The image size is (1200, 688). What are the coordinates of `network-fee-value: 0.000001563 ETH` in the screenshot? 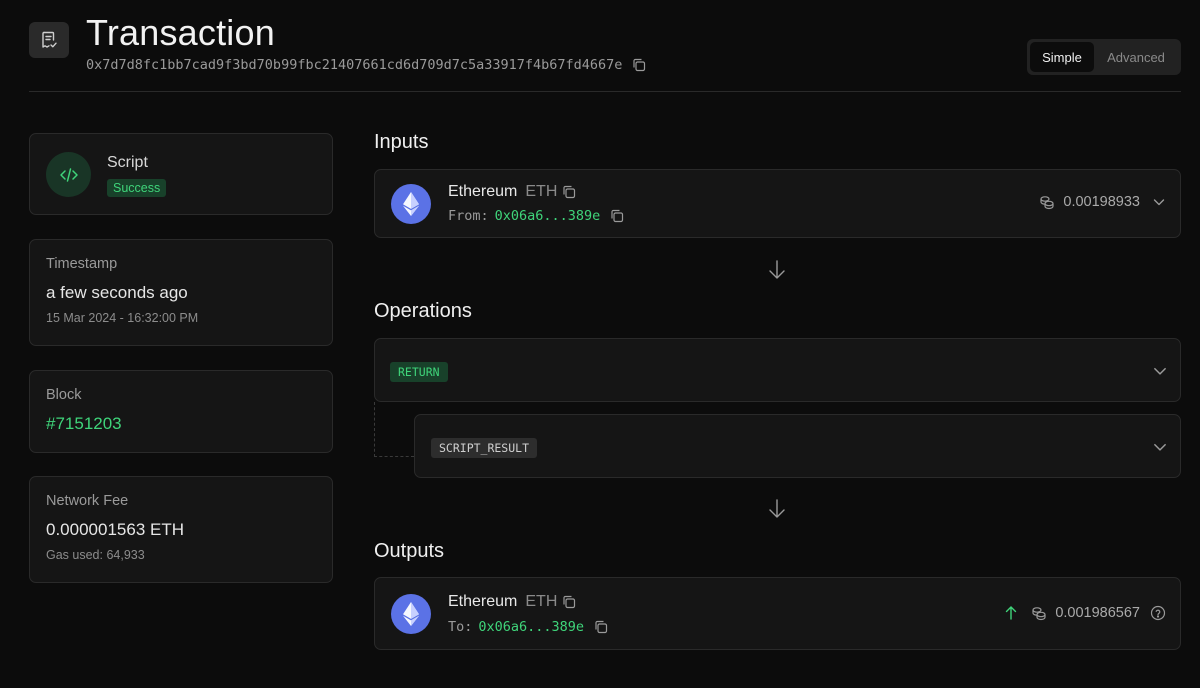 It's located at (115, 529).